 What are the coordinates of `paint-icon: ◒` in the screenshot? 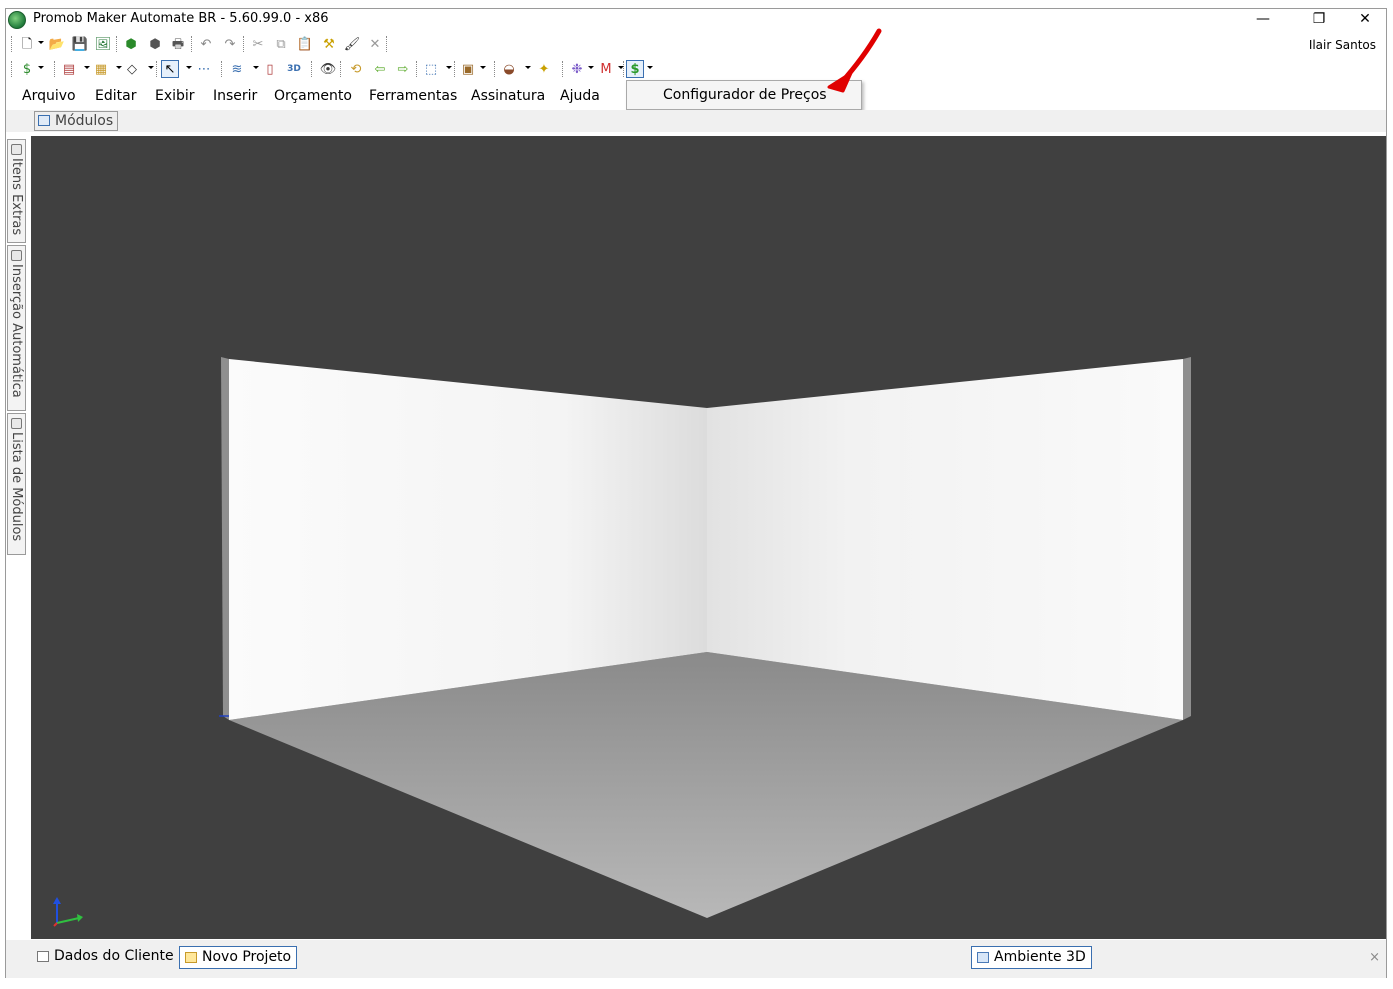 It's located at (509, 69).